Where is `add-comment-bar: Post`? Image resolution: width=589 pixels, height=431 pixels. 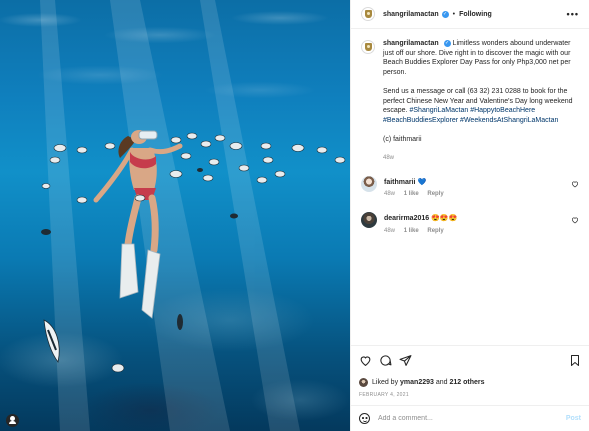
add-comment-bar: Post is located at coordinates (470, 418).